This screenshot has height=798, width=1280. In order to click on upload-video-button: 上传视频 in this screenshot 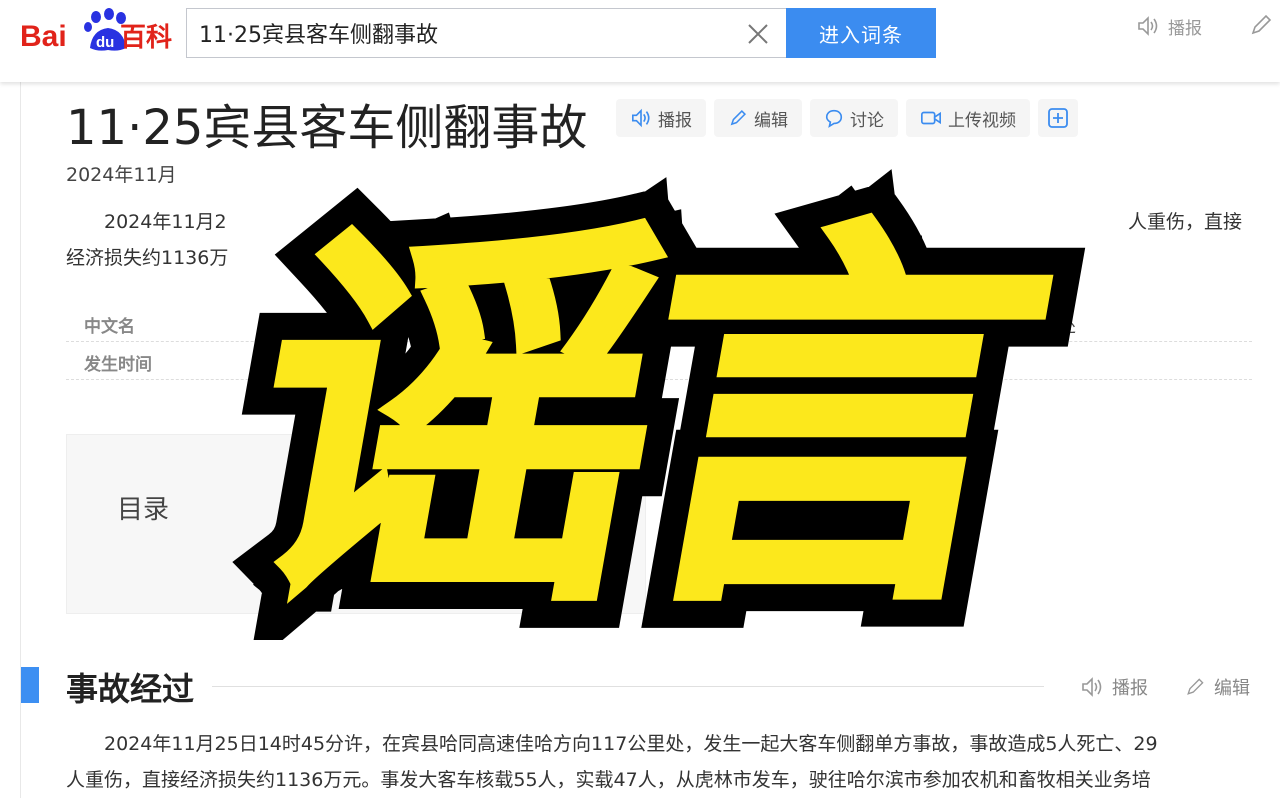, I will do `click(968, 118)`.